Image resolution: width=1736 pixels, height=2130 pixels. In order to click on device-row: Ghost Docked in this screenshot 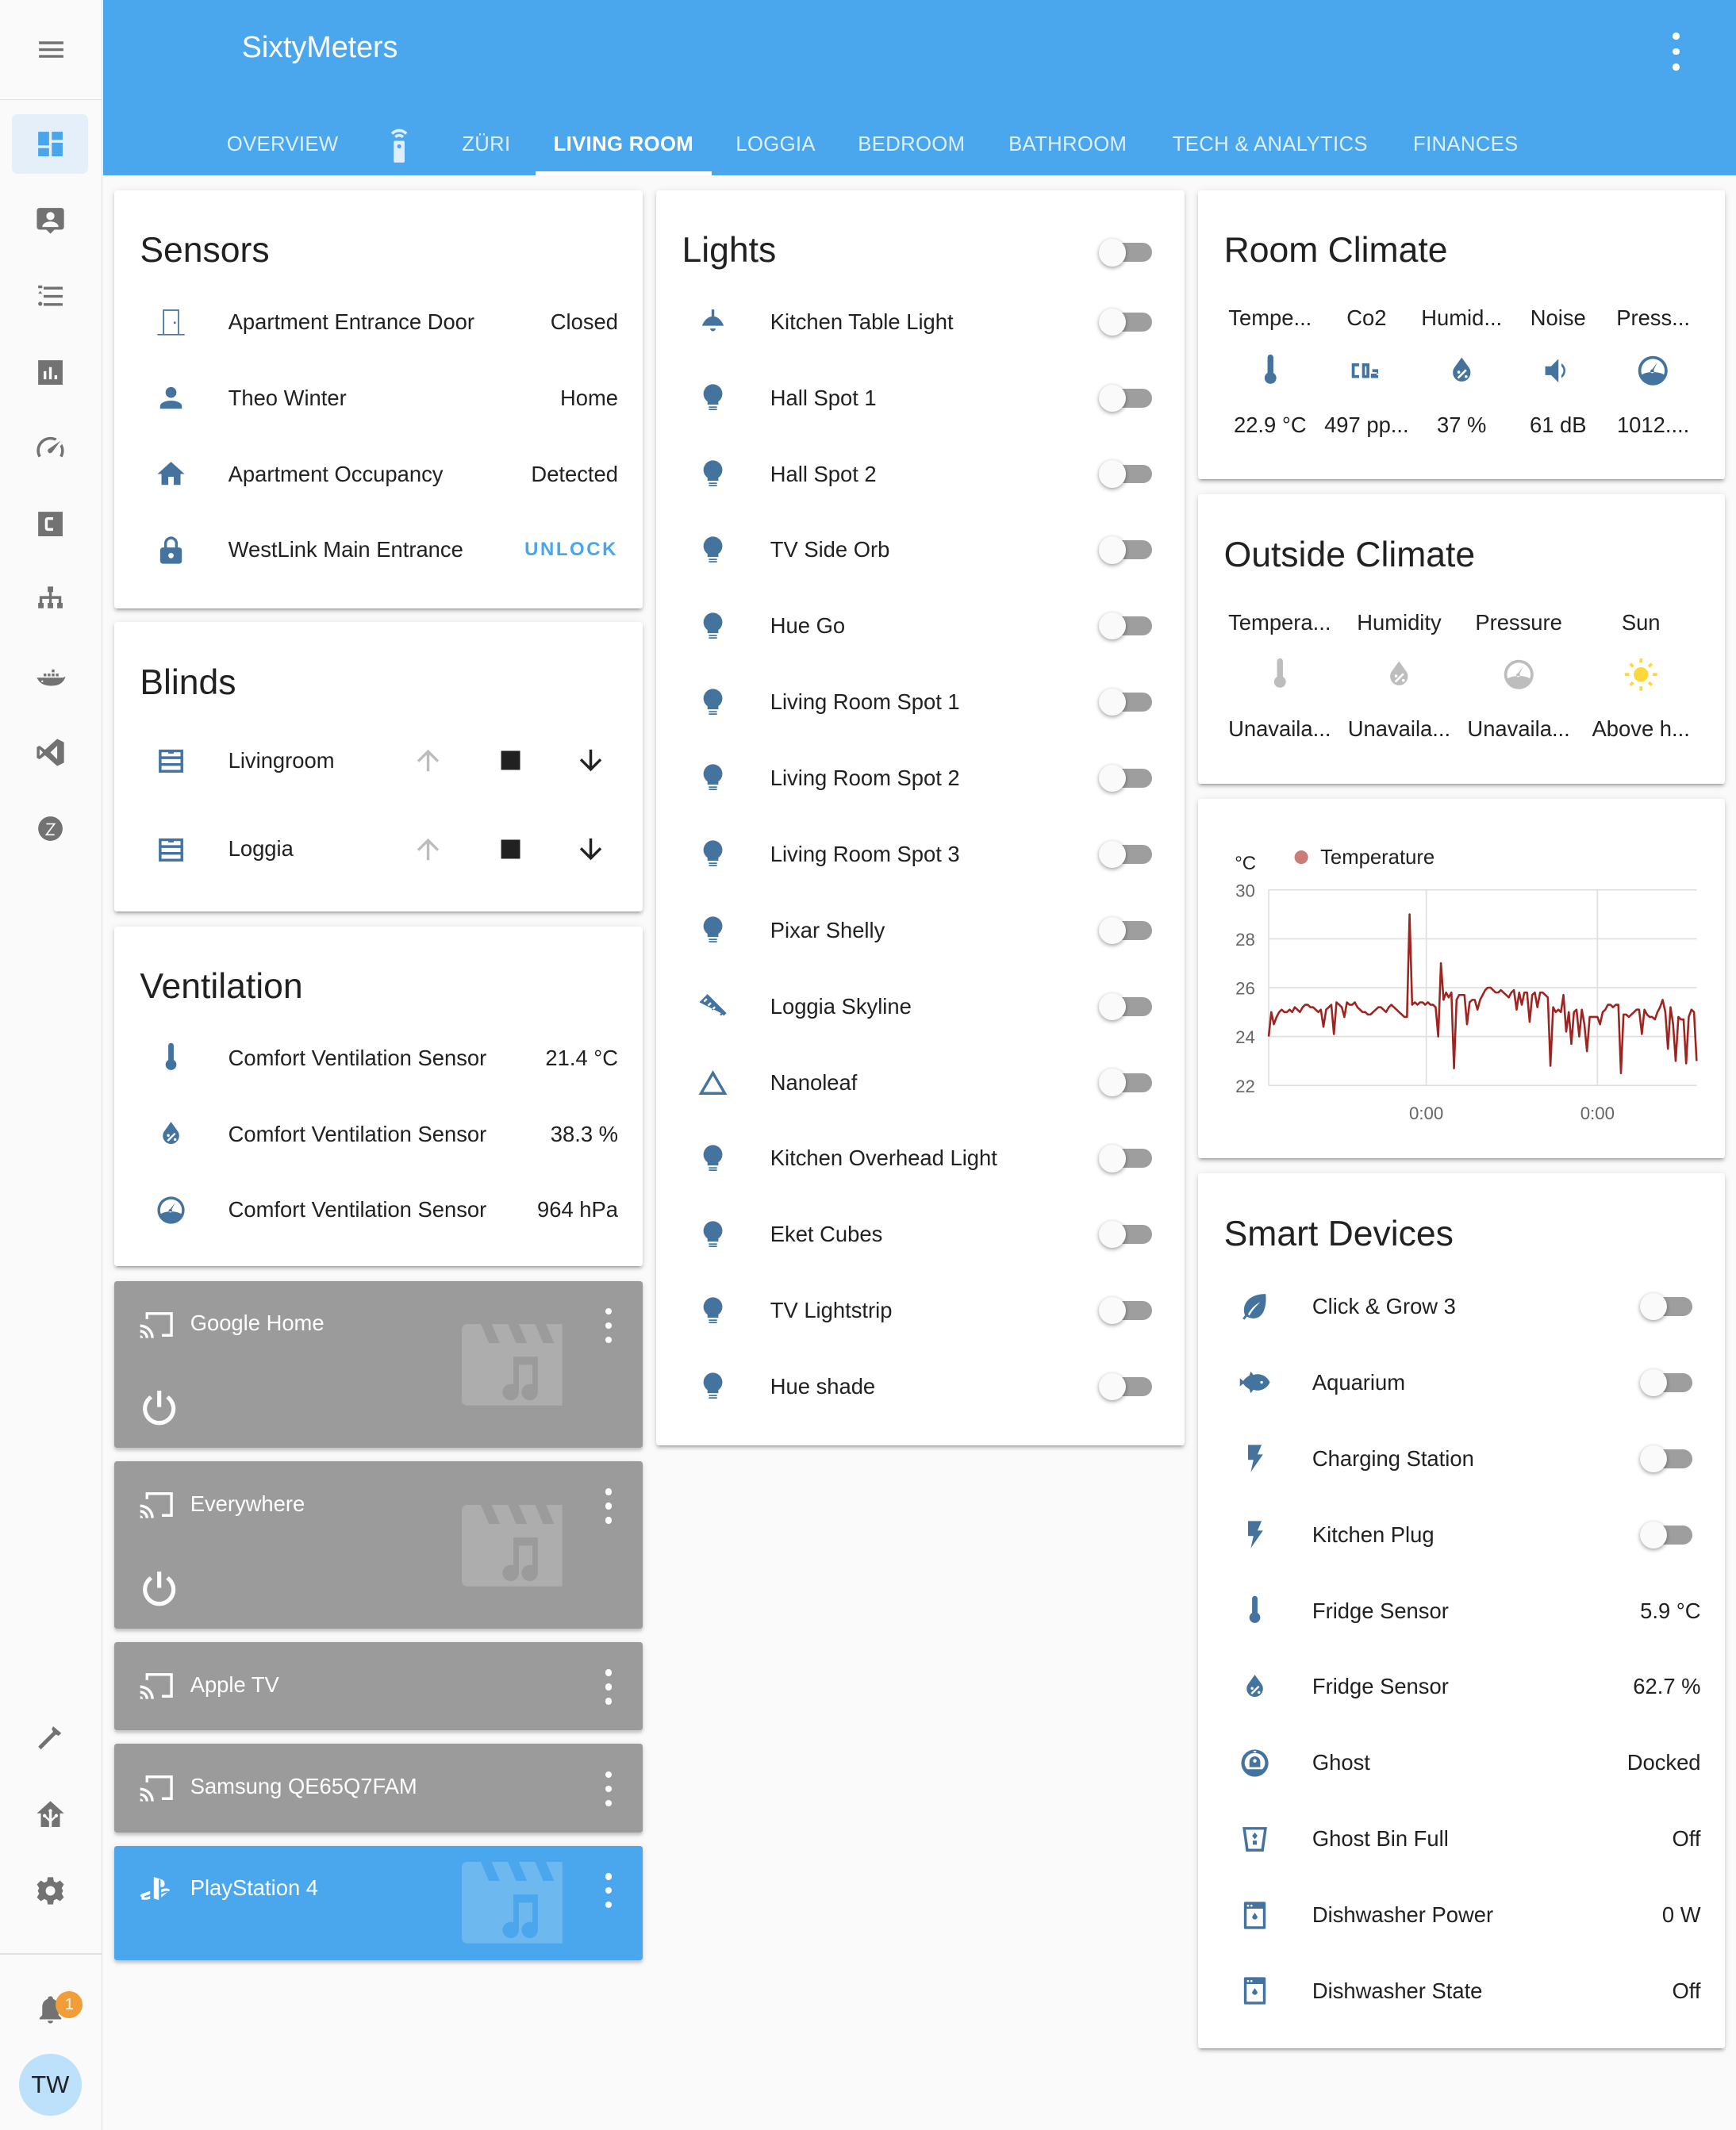, I will do `click(1461, 1763)`.